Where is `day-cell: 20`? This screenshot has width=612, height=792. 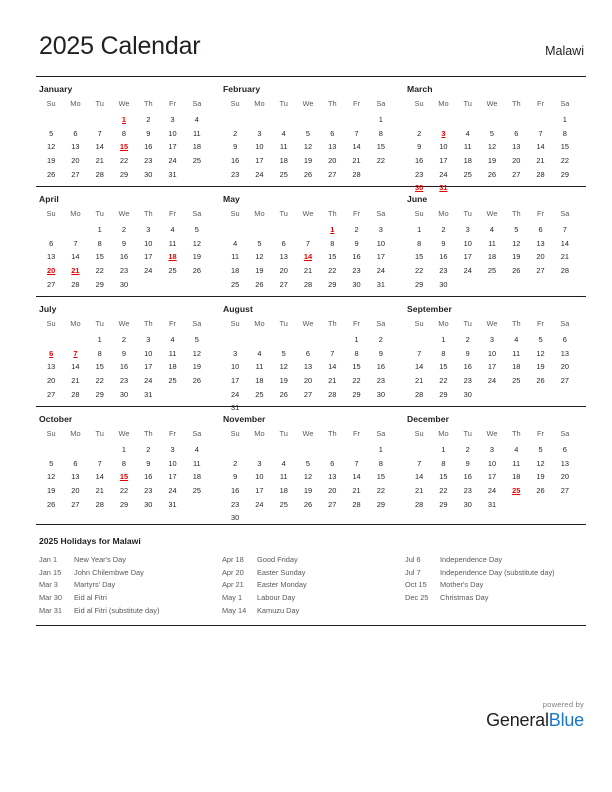
day-cell: 20 is located at coordinates (75, 491).